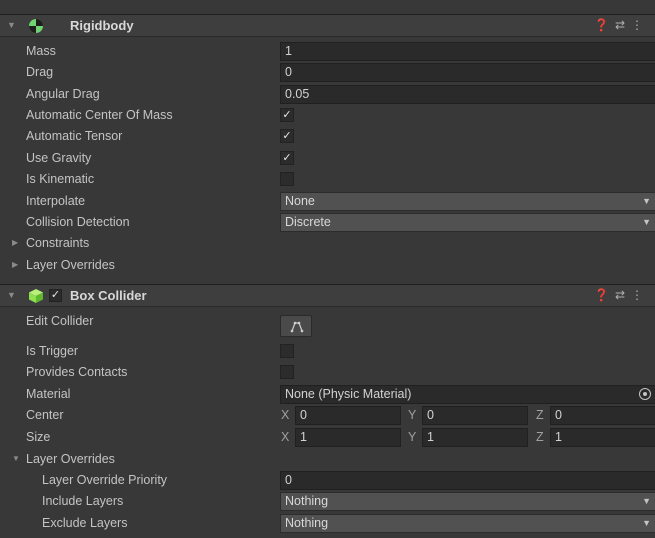 The height and width of the screenshot is (538, 655). What do you see at coordinates (48, 394) in the screenshot?
I see `material-label: Material` at bounding box center [48, 394].